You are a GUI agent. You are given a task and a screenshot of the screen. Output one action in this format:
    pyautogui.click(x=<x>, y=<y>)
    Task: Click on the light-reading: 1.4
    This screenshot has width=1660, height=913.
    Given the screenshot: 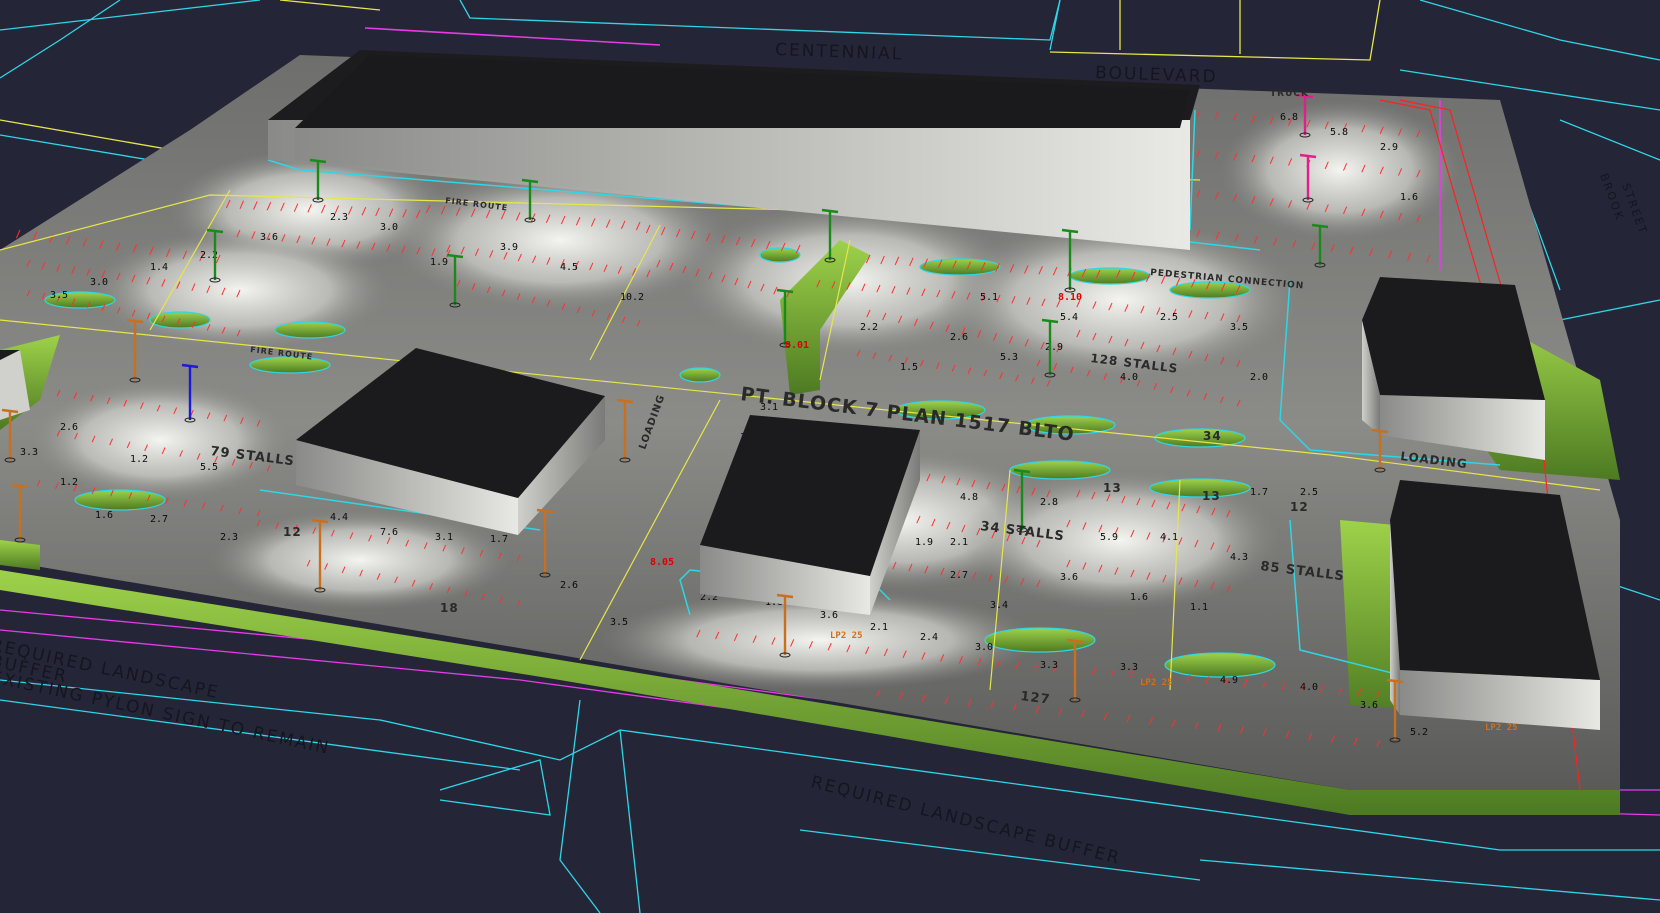 What is the action you would take?
    pyautogui.click(x=159, y=267)
    